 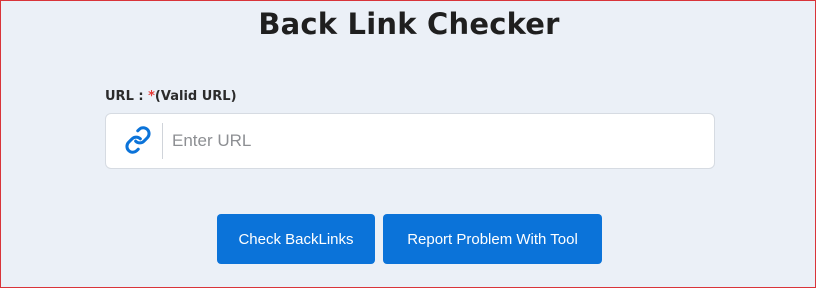 What do you see at coordinates (409, 24) in the screenshot?
I see `page-title: Back Link Checker` at bounding box center [409, 24].